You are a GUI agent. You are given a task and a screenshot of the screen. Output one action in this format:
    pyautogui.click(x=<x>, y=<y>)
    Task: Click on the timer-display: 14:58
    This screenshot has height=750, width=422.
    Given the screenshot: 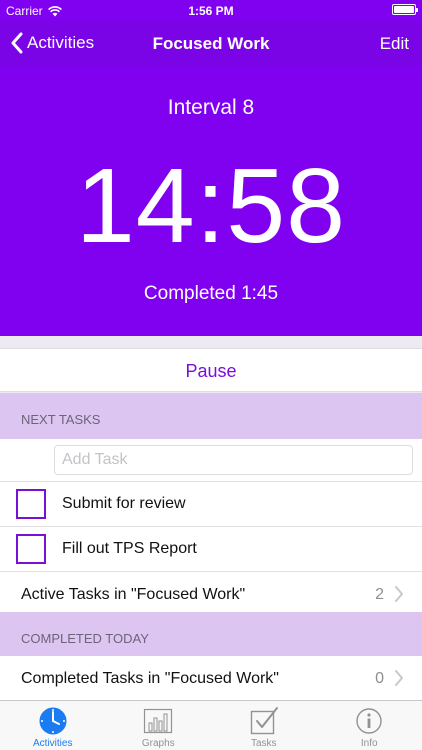 What is the action you would take?
    pyautogui.click(x=211, y=206)
    